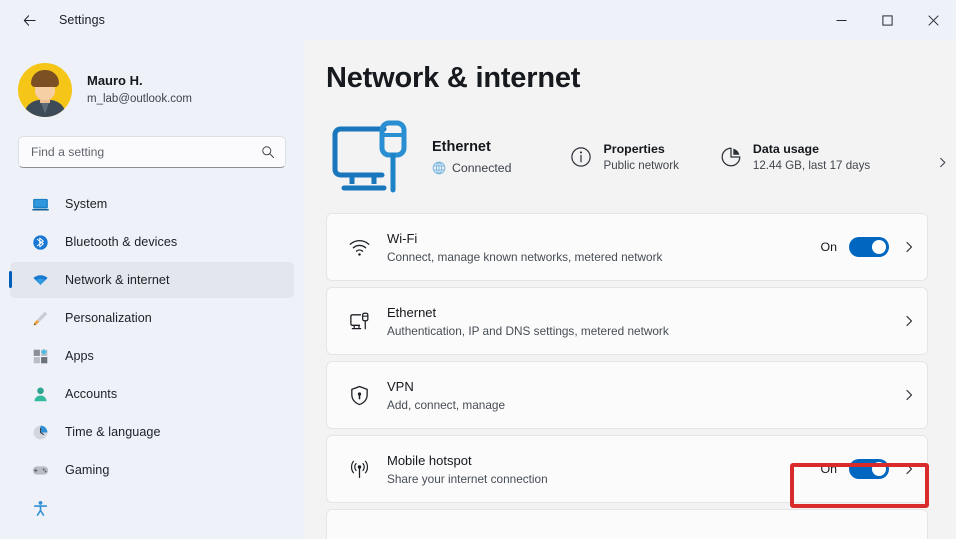 The height and width of the screenshot is (539, 956). Describe the element at coordinates (82, 20) in the screenshot. I see `window-title: Settings` at that location.